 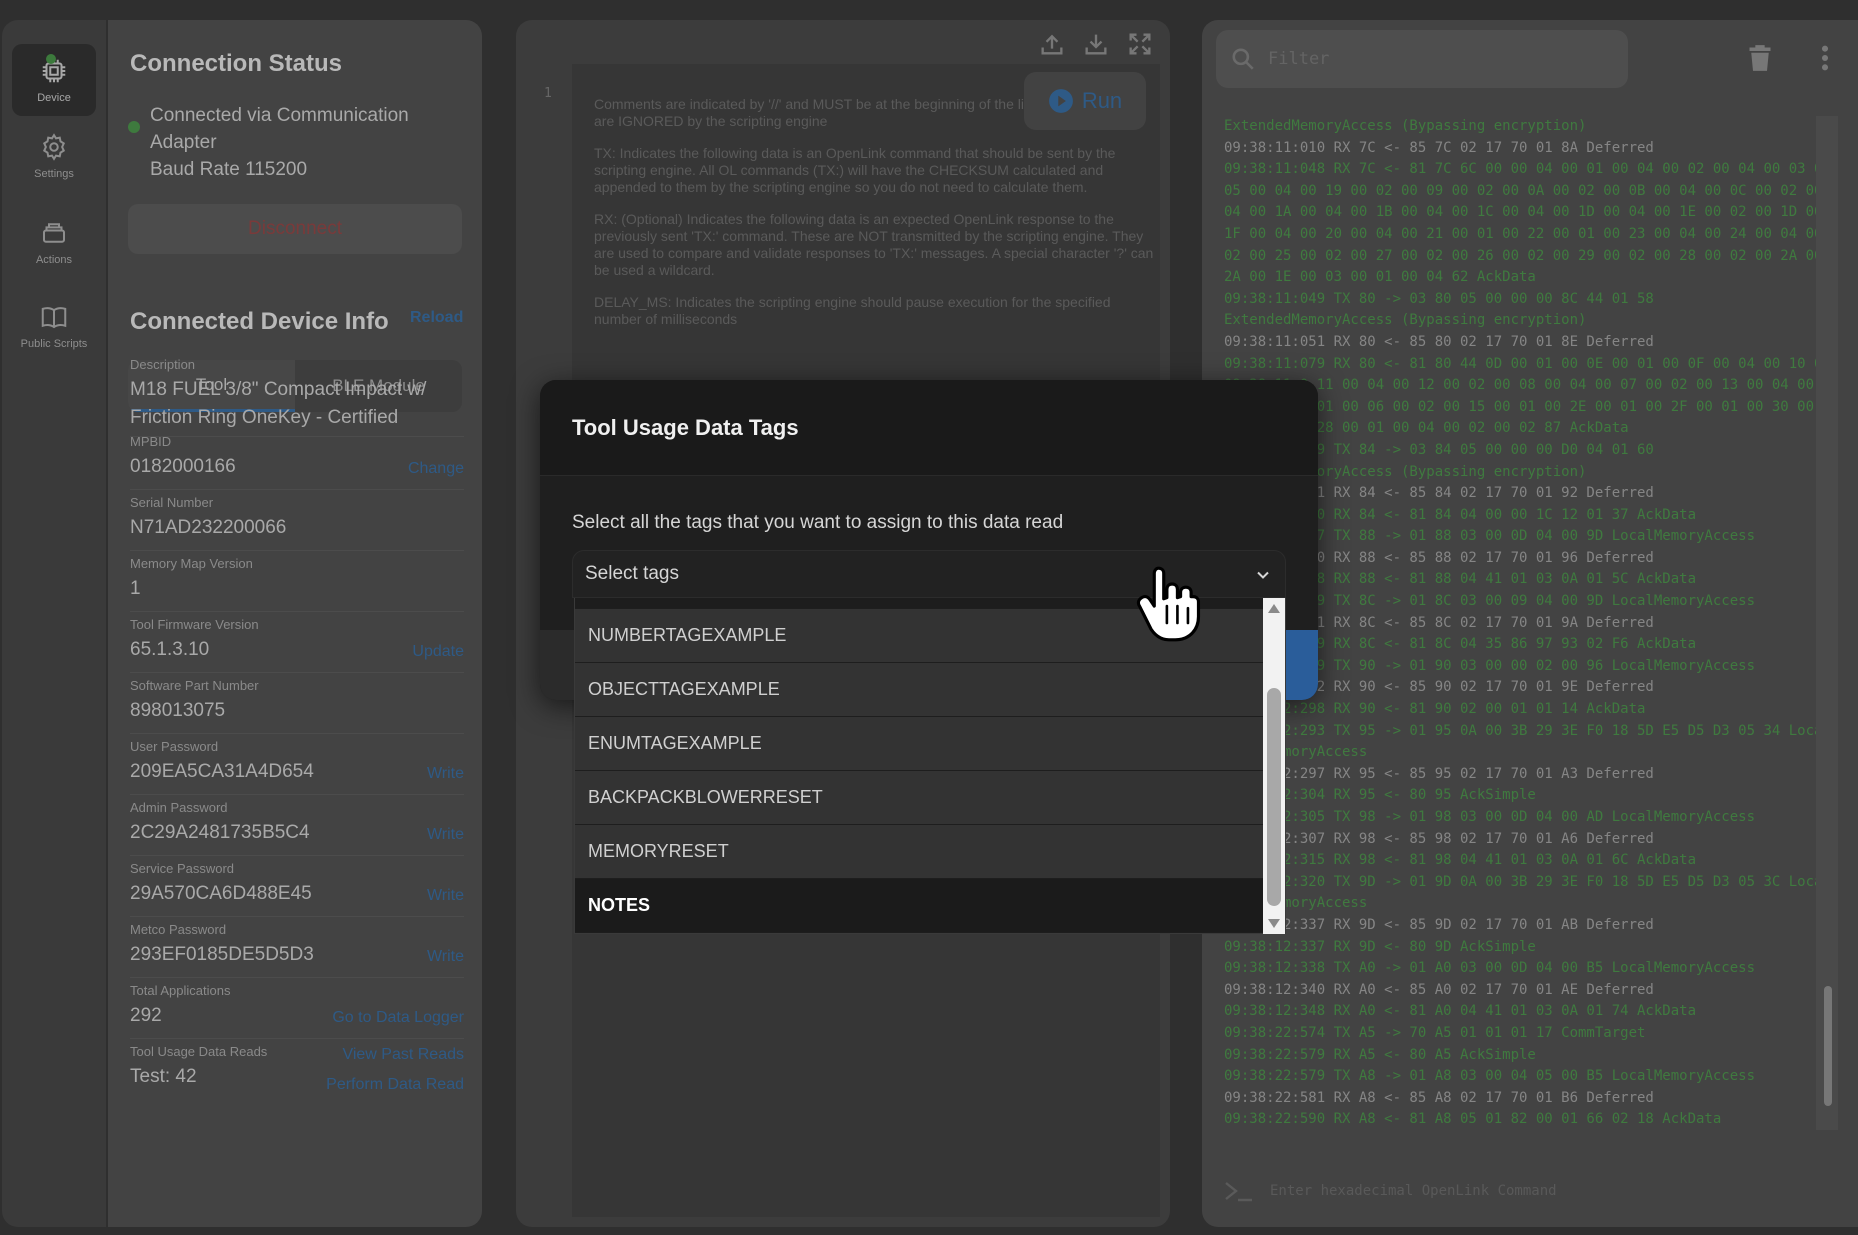 What do you see at coordinates (295, 229) in the screenshot?
I see `disconnect-button: Disconnect` at bounding box center [295, 229].